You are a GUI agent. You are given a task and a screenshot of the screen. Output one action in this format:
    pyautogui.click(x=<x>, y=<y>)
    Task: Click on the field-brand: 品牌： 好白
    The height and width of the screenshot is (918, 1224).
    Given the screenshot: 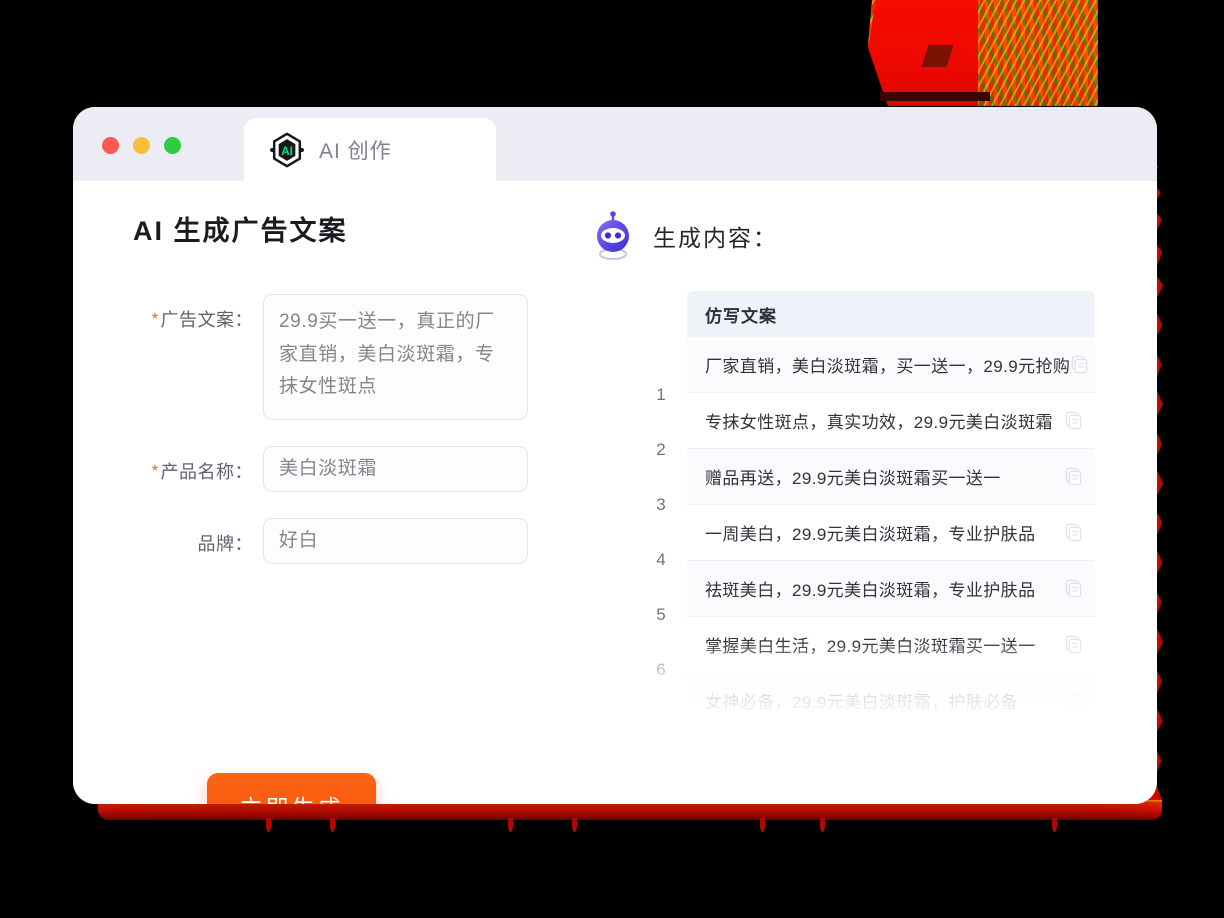 What is the action you would take?
    pyautogui.click(x=362, y=541)
    